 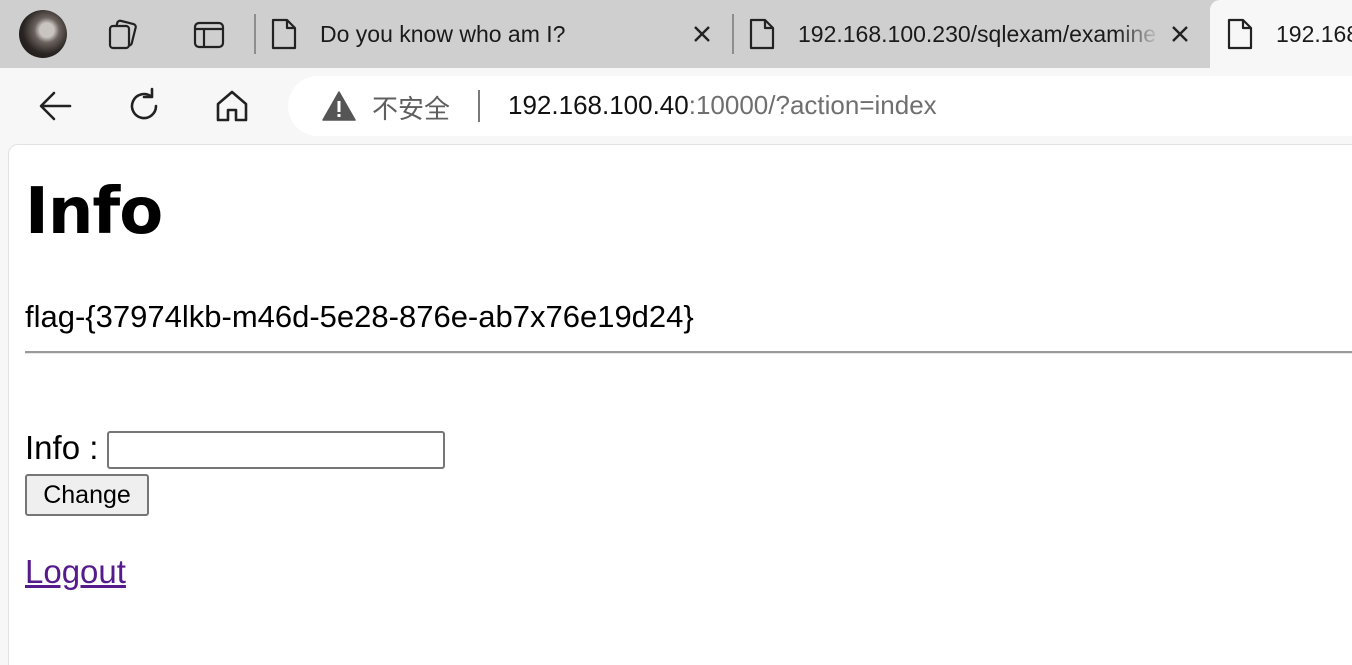 I want to click on url-text: 192.168.100.40:10000/?action=index, so click(x=722, y=105).